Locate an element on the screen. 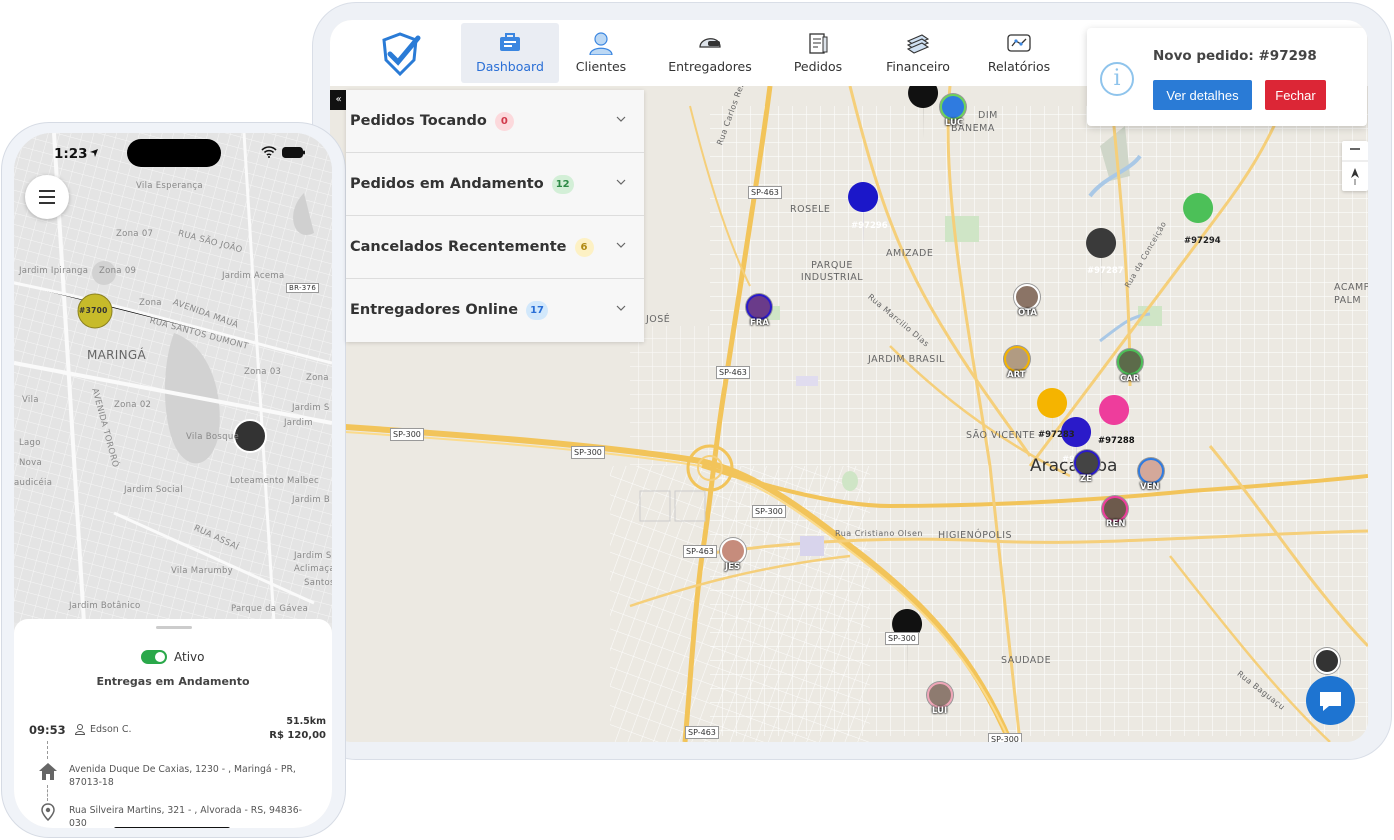  panel-row-pedidos-andamento: Pedidos em Andamento 12 is located at coordinates (495, 184).